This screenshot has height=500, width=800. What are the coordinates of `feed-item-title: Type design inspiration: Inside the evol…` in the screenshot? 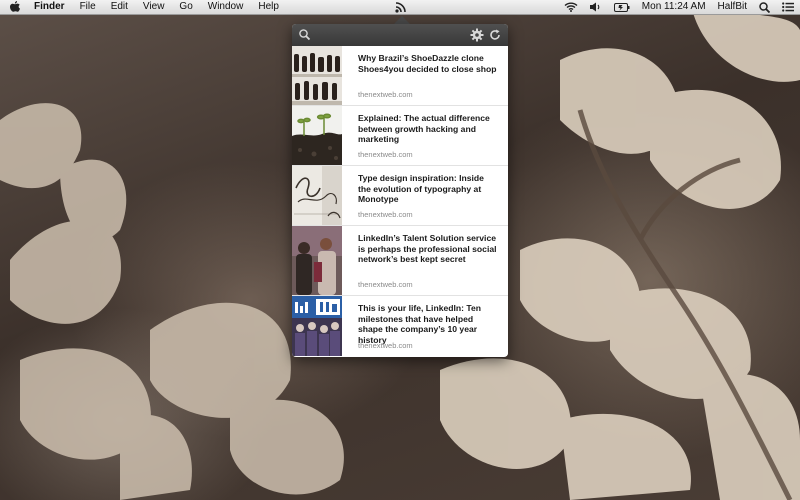 It's located at (421, 189).